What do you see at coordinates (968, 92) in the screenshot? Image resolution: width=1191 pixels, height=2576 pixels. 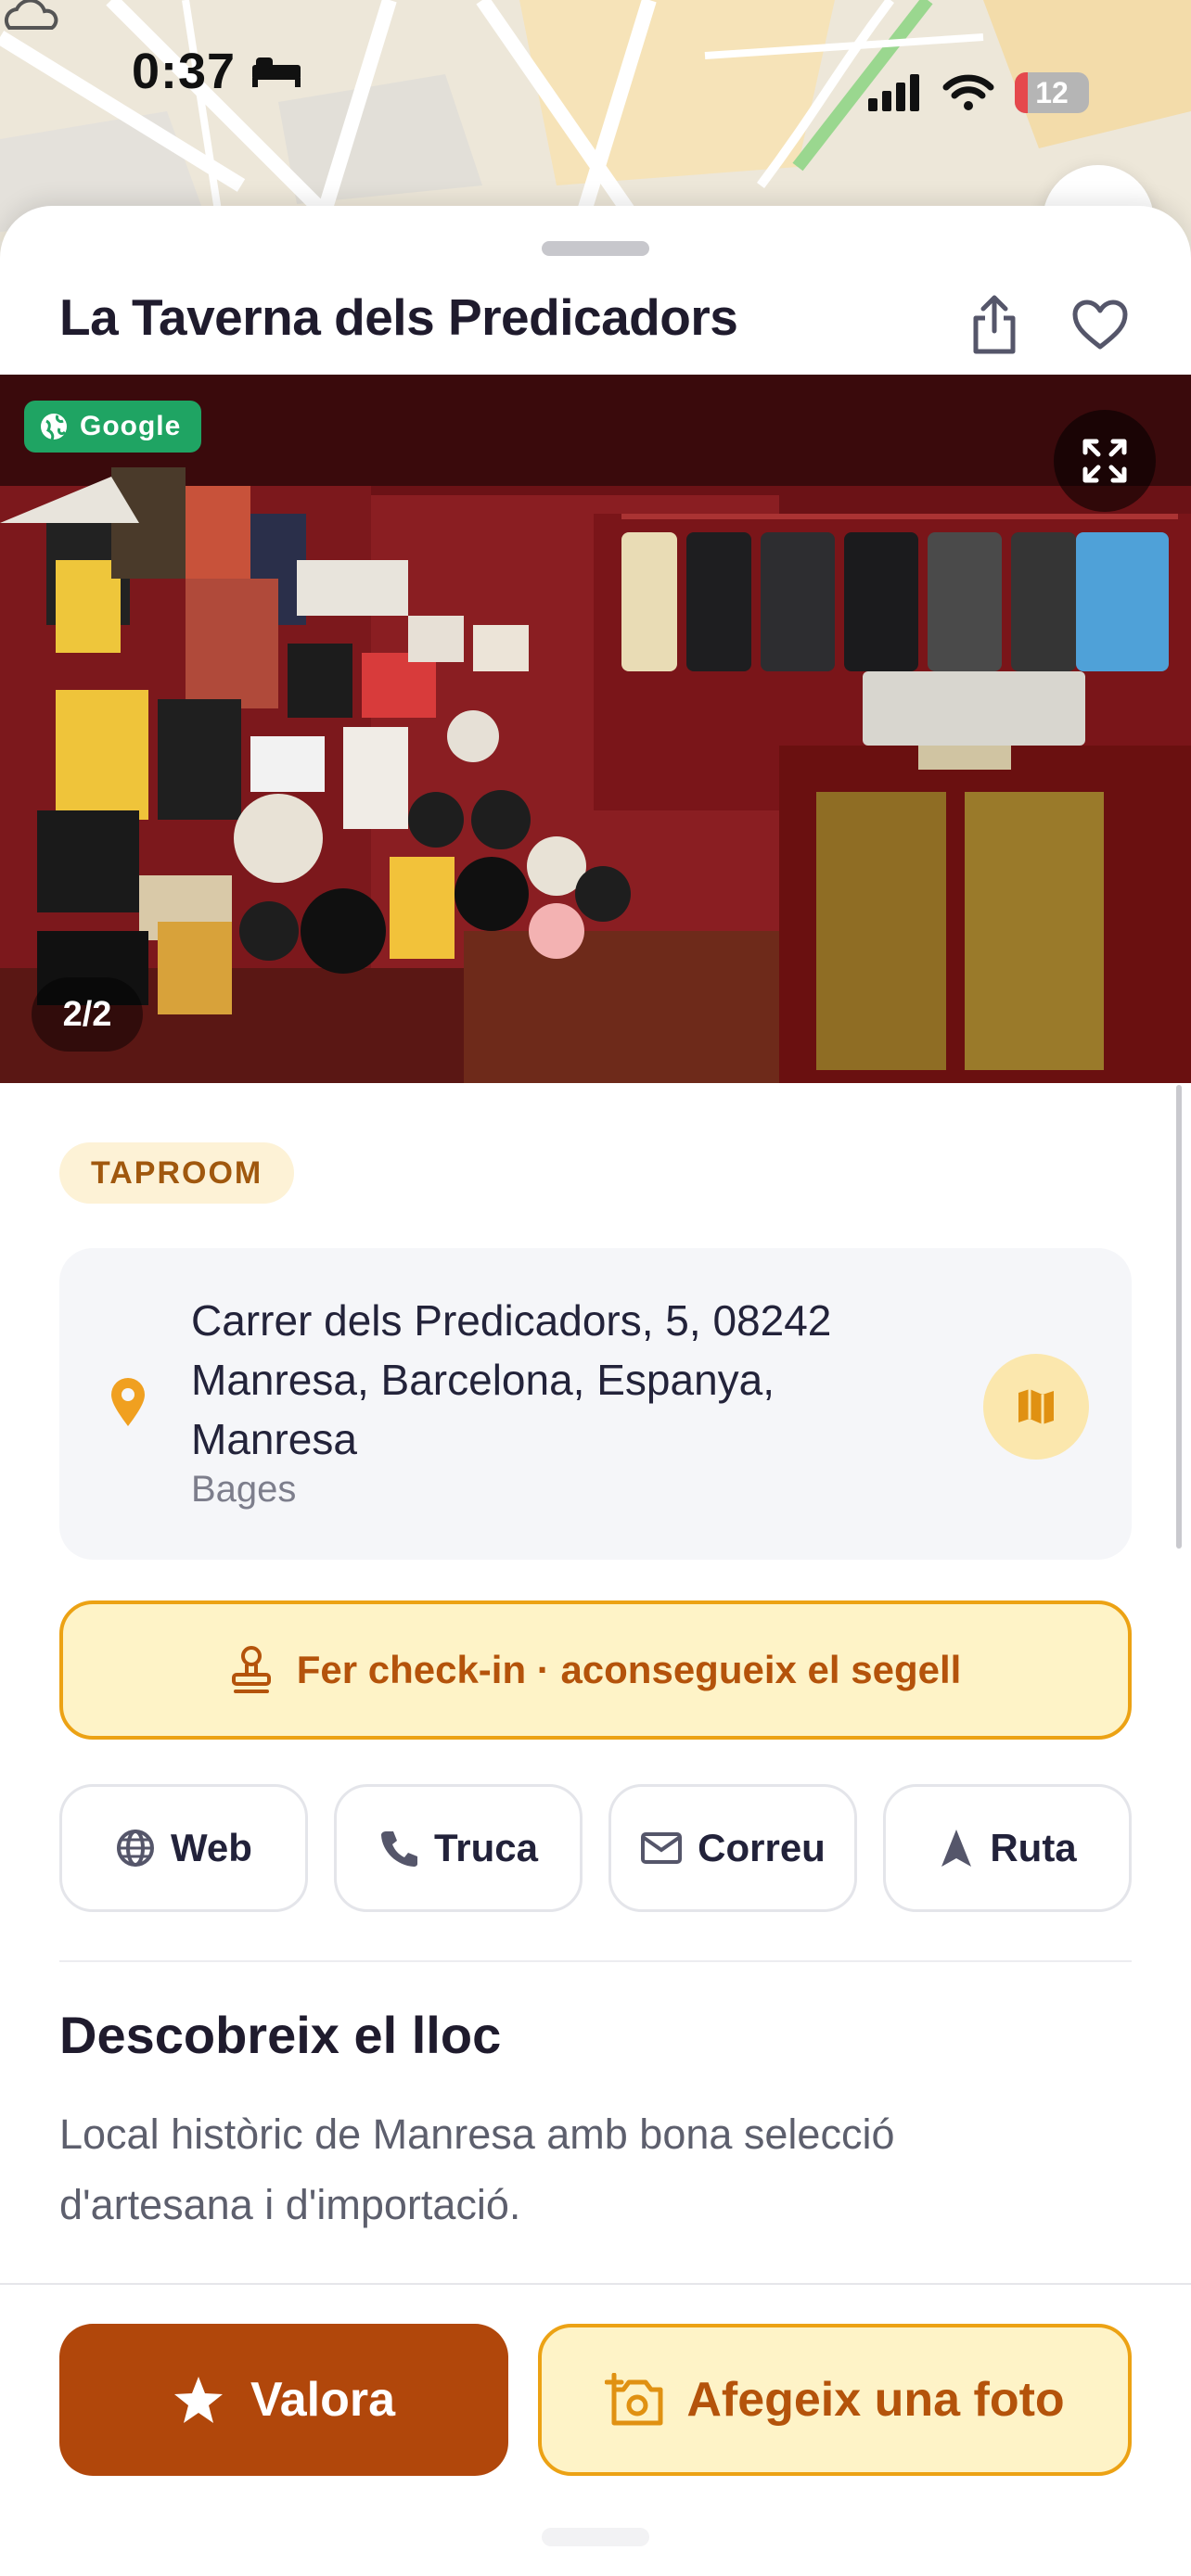 I see `wifi-icon` at bounding box center [968, 92].